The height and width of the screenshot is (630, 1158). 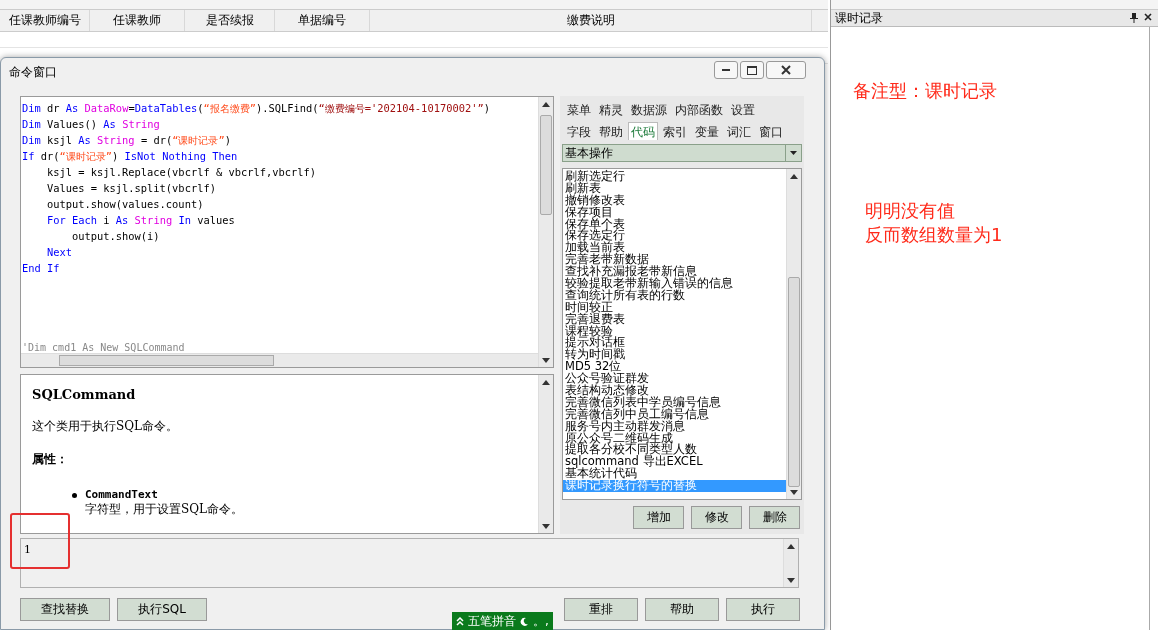 I want to click on tool-tab: 代码, so click(x=643, y=131).